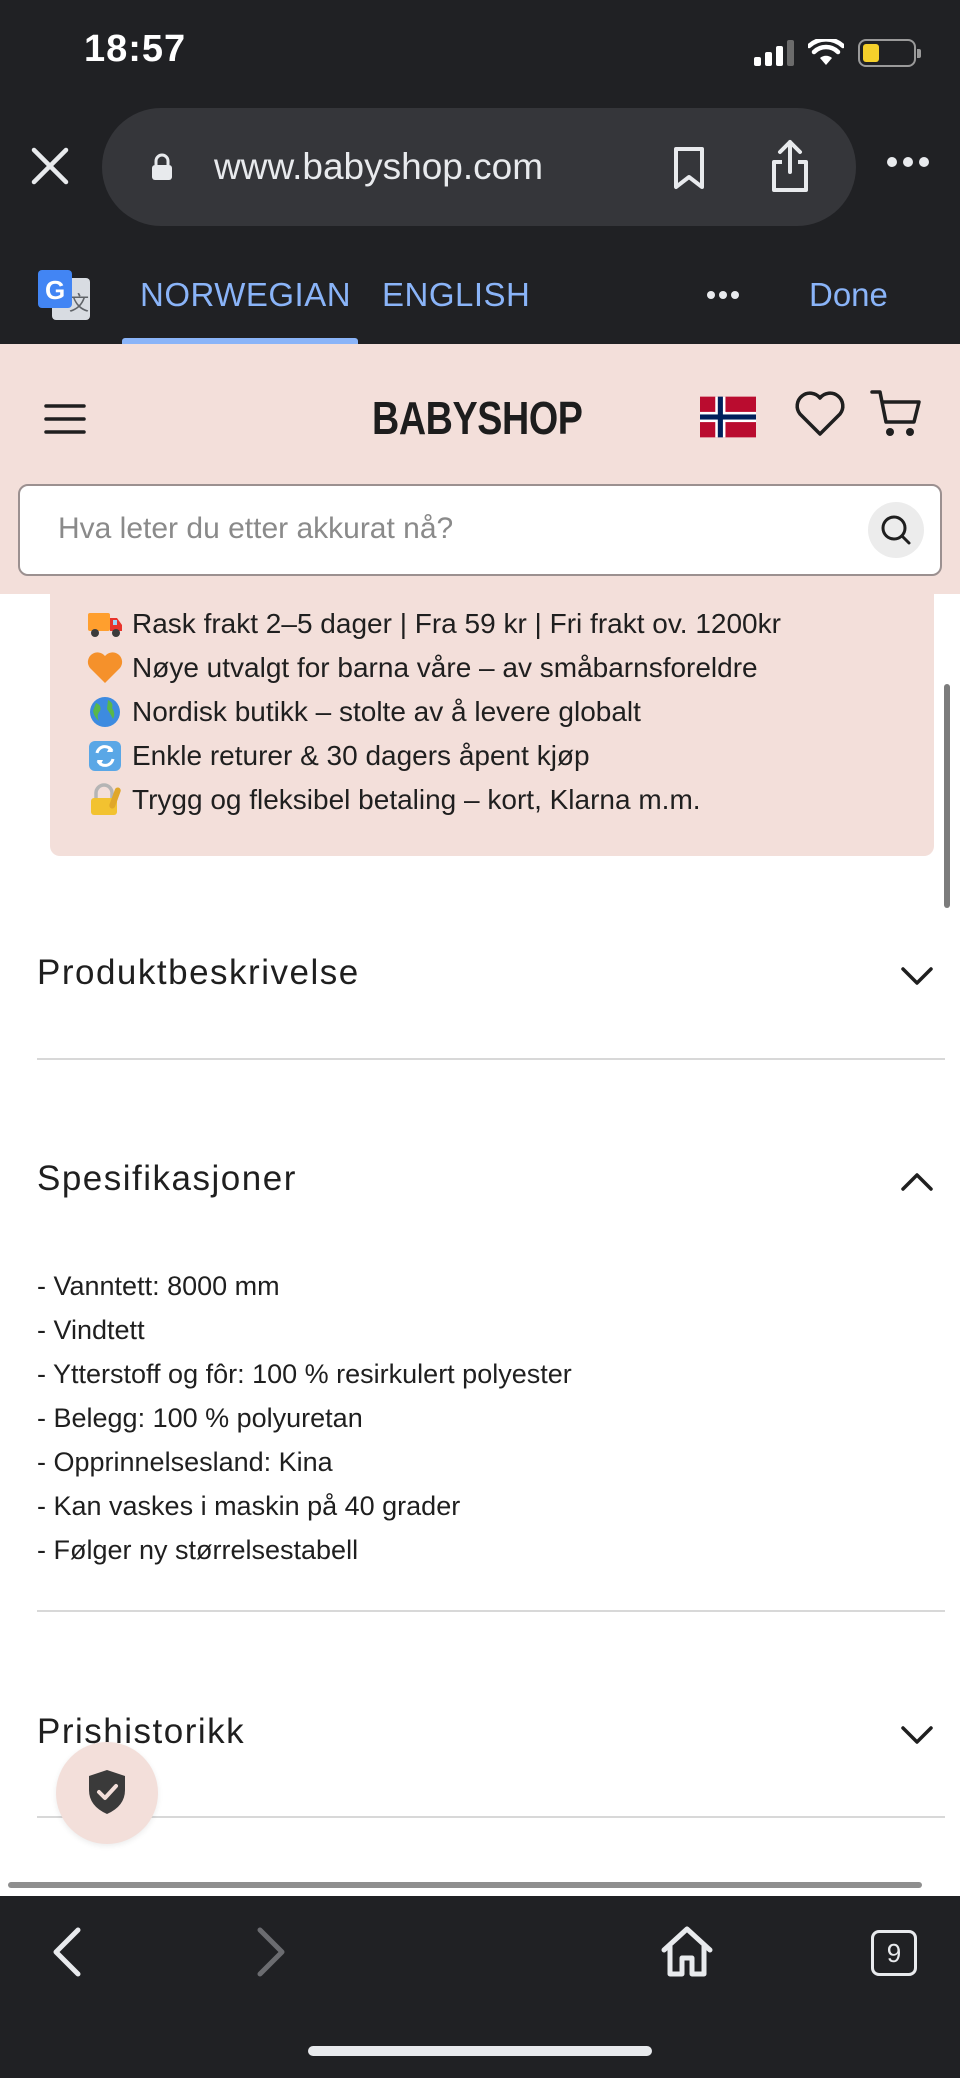 This screenshot has height=2078, width=960. What do you see at coordinates (465, 1885) in the screenshot?
I see `horizontal-scrollbar` at bounding box center [465, 1885].